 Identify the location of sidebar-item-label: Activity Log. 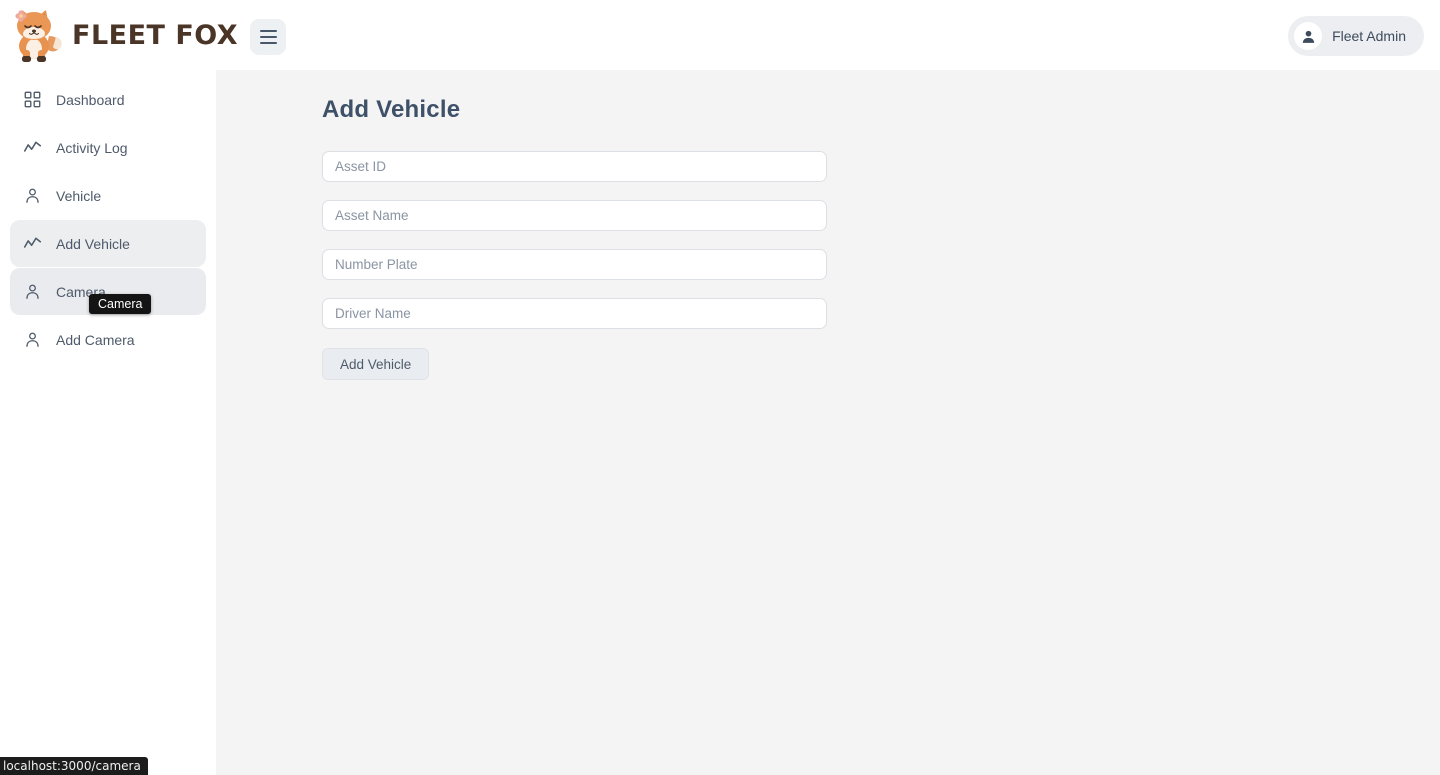
(92, 147).